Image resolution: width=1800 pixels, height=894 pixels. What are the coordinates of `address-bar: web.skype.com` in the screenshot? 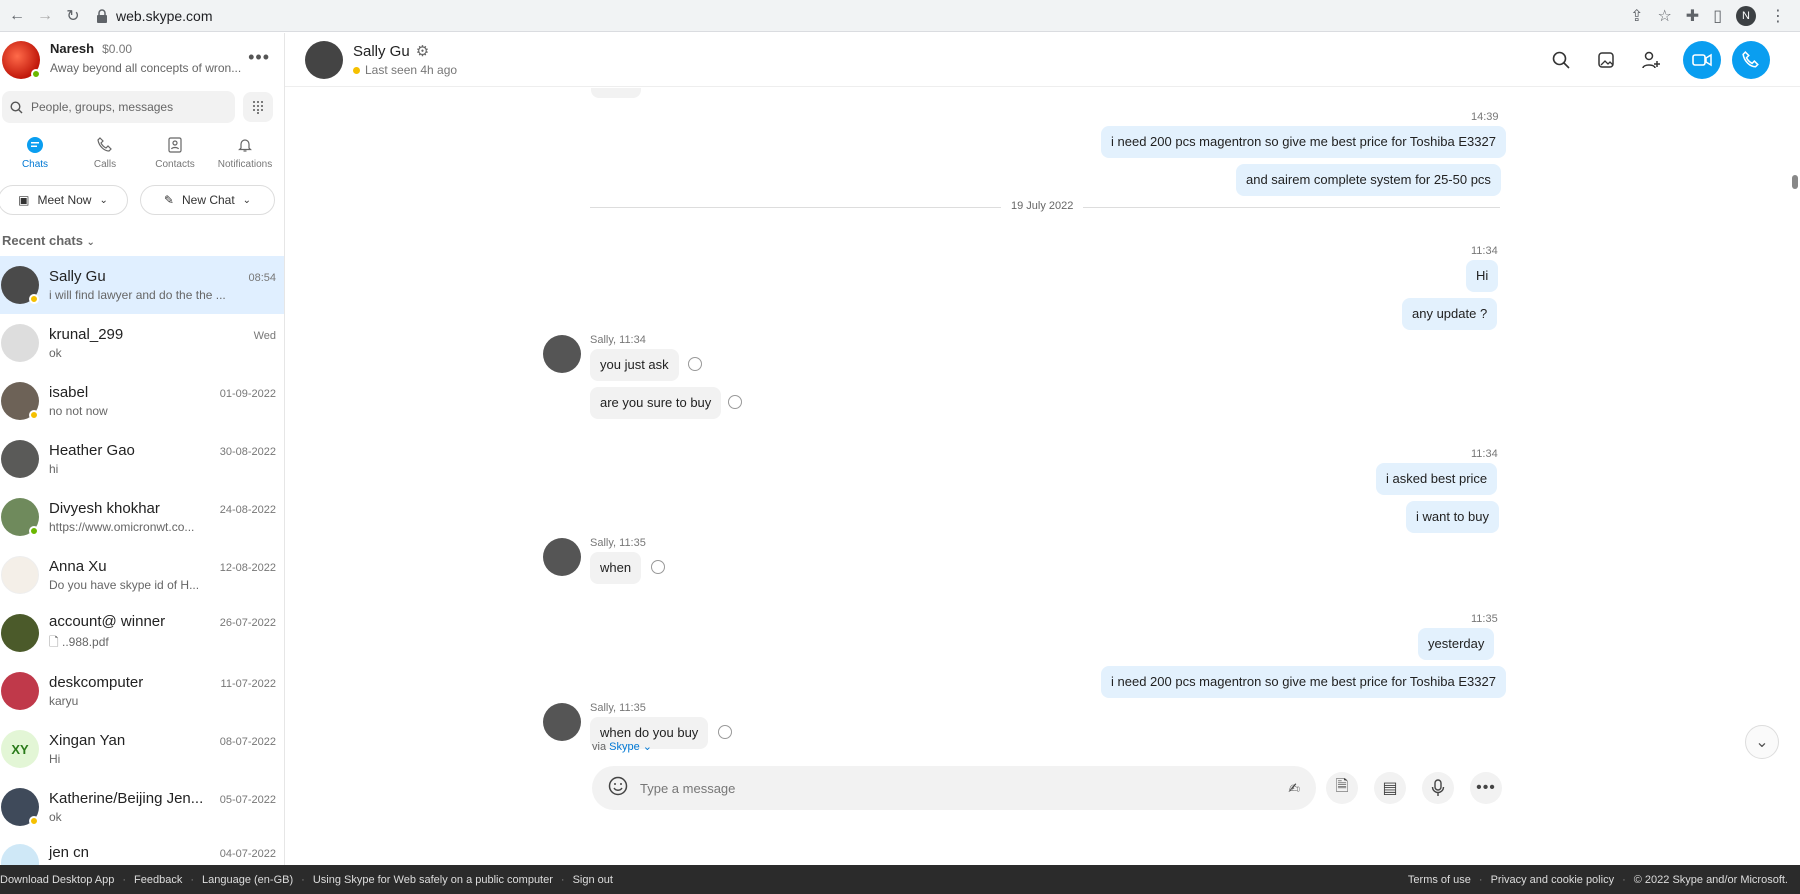 It's located at (857, 15).